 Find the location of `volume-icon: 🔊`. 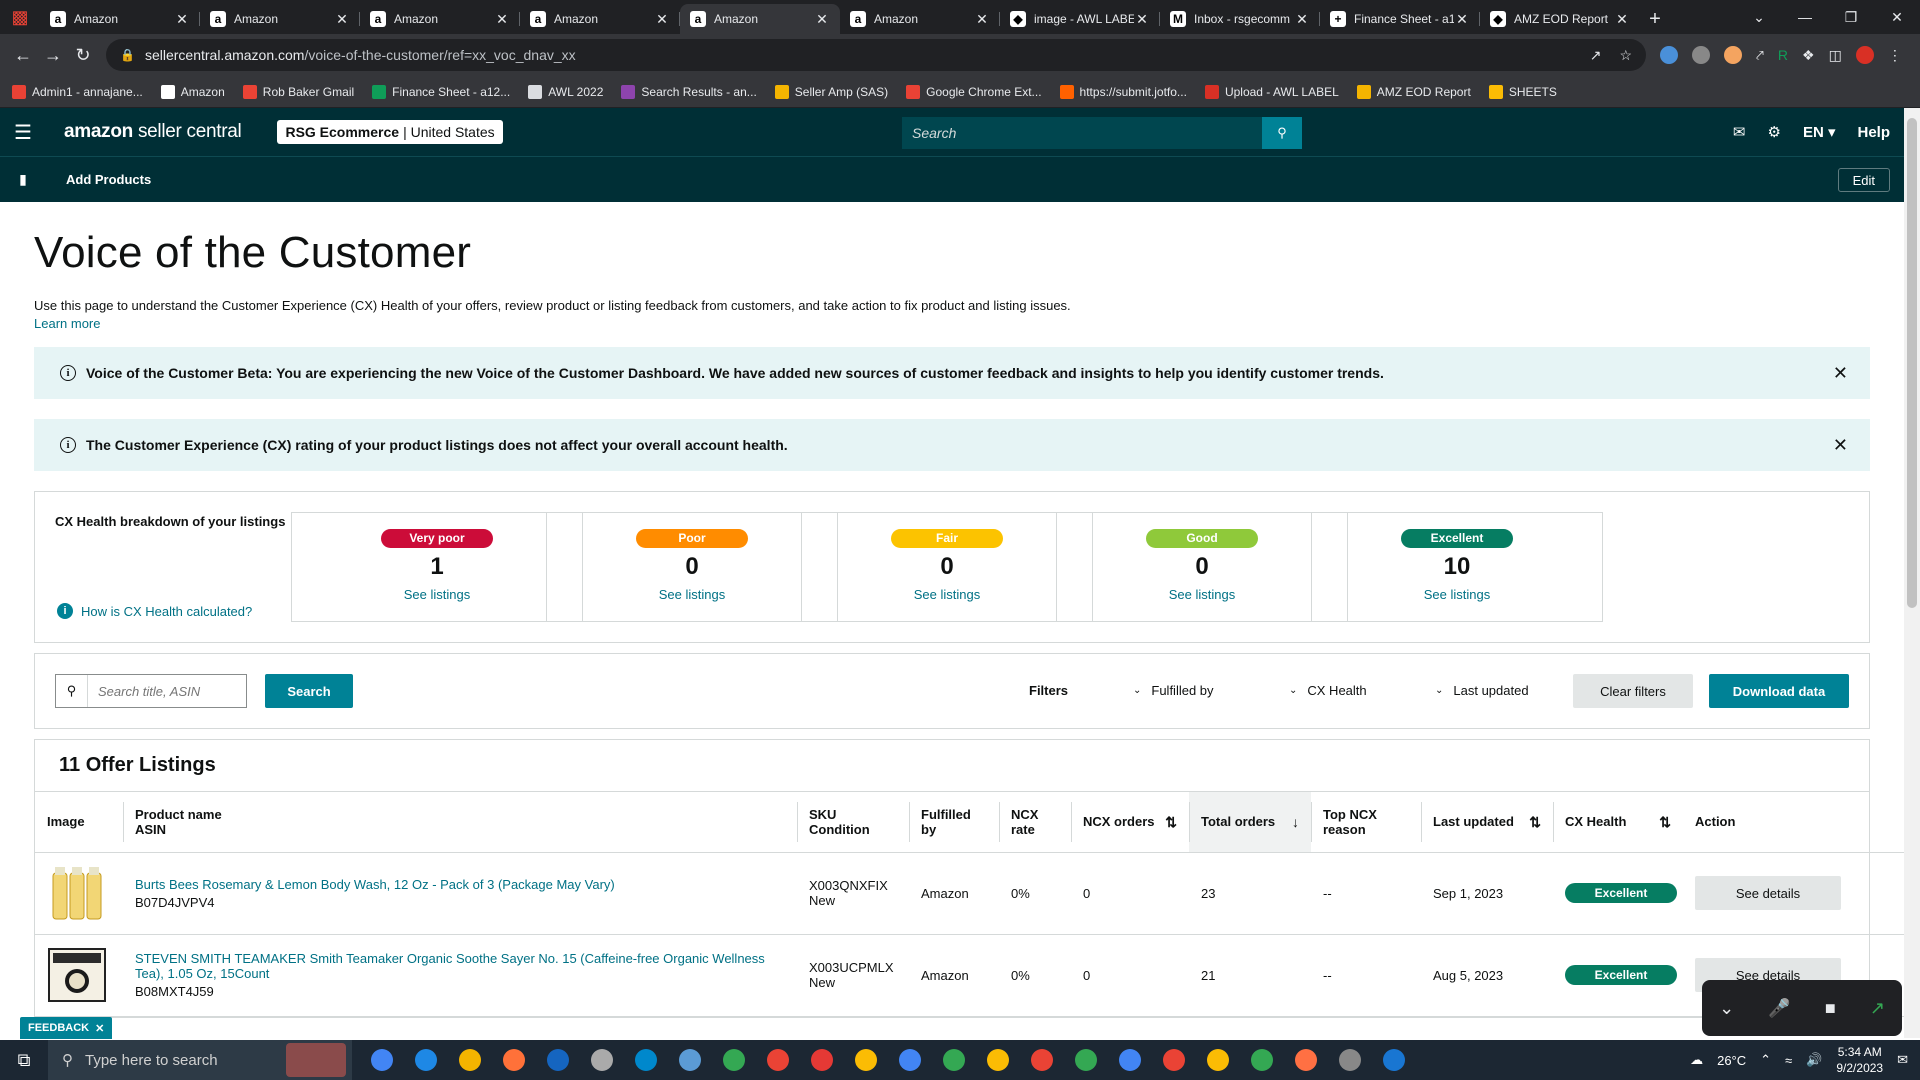

volume-icon: 🔊 is located at coordinates (1814, 1060).